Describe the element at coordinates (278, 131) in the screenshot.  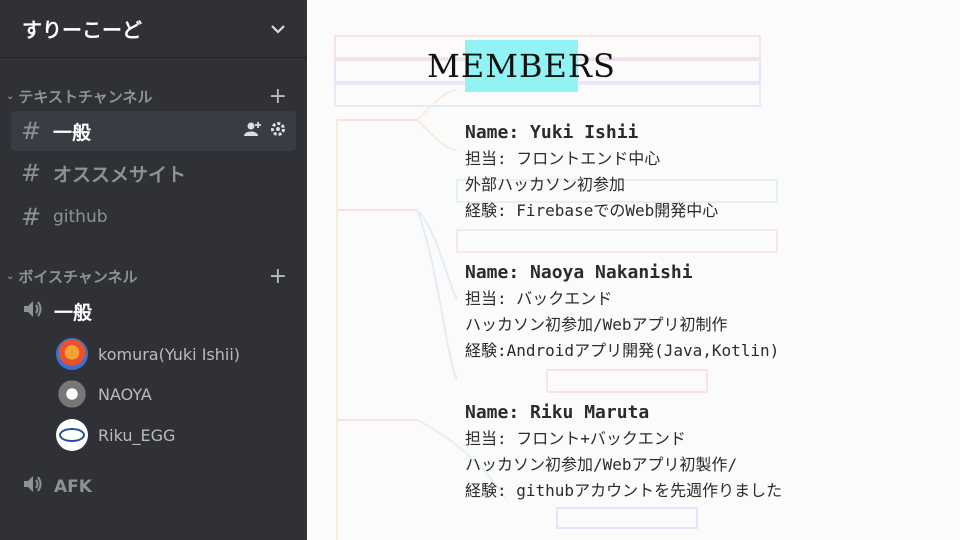
I see `gear-icon` at that location.